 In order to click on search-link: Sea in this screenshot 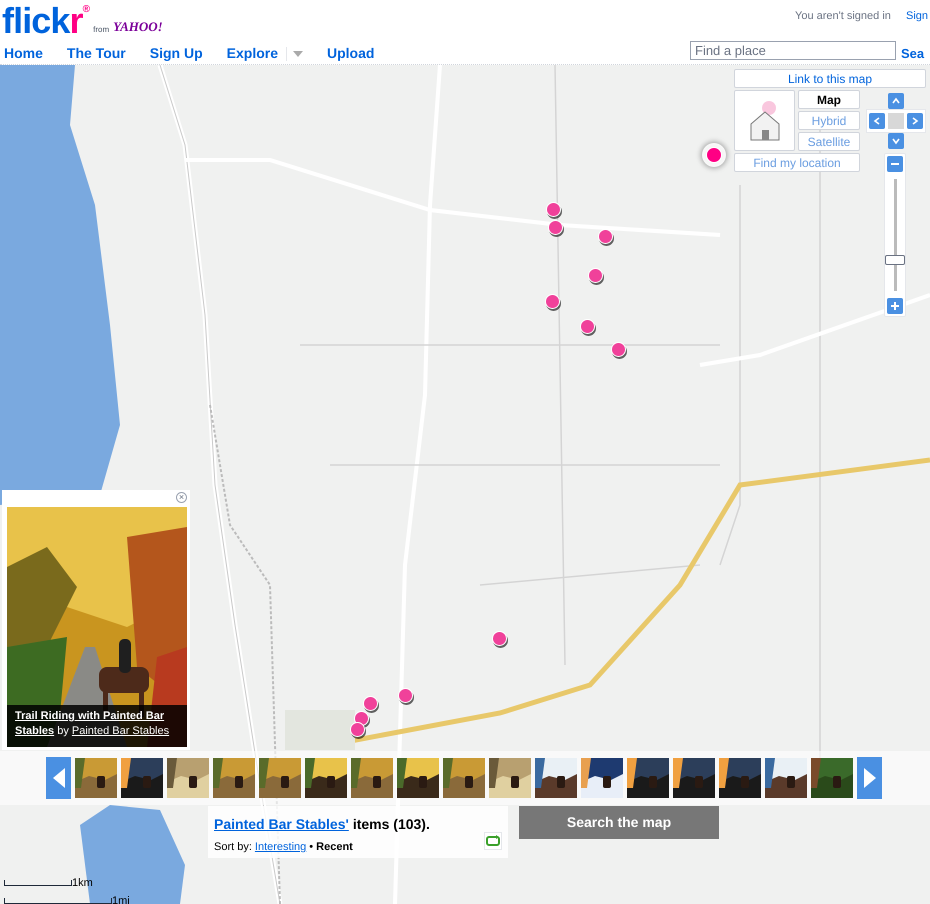, I will do `click(912, 54)`.